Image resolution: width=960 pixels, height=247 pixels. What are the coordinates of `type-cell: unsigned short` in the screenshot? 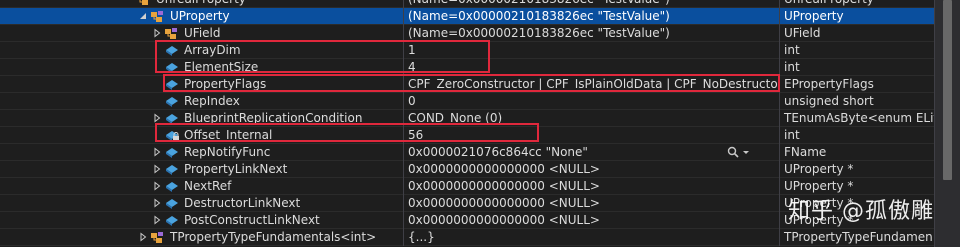 It's located at (829, 101).